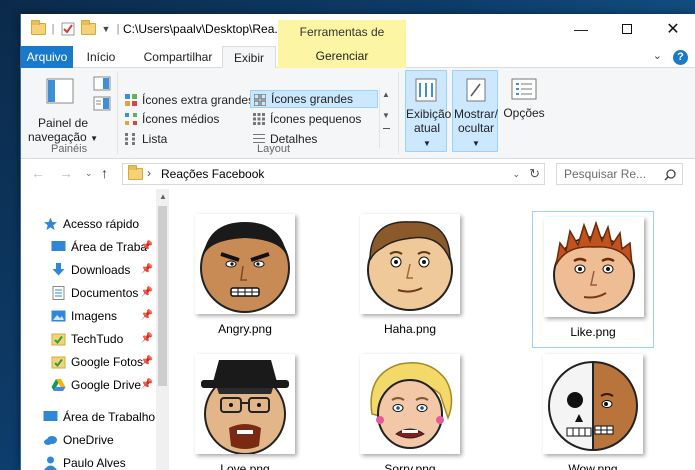 The width and height of the screenshot is (695, 470). I want to click on love-face-thumbnail, so click(245, 404).